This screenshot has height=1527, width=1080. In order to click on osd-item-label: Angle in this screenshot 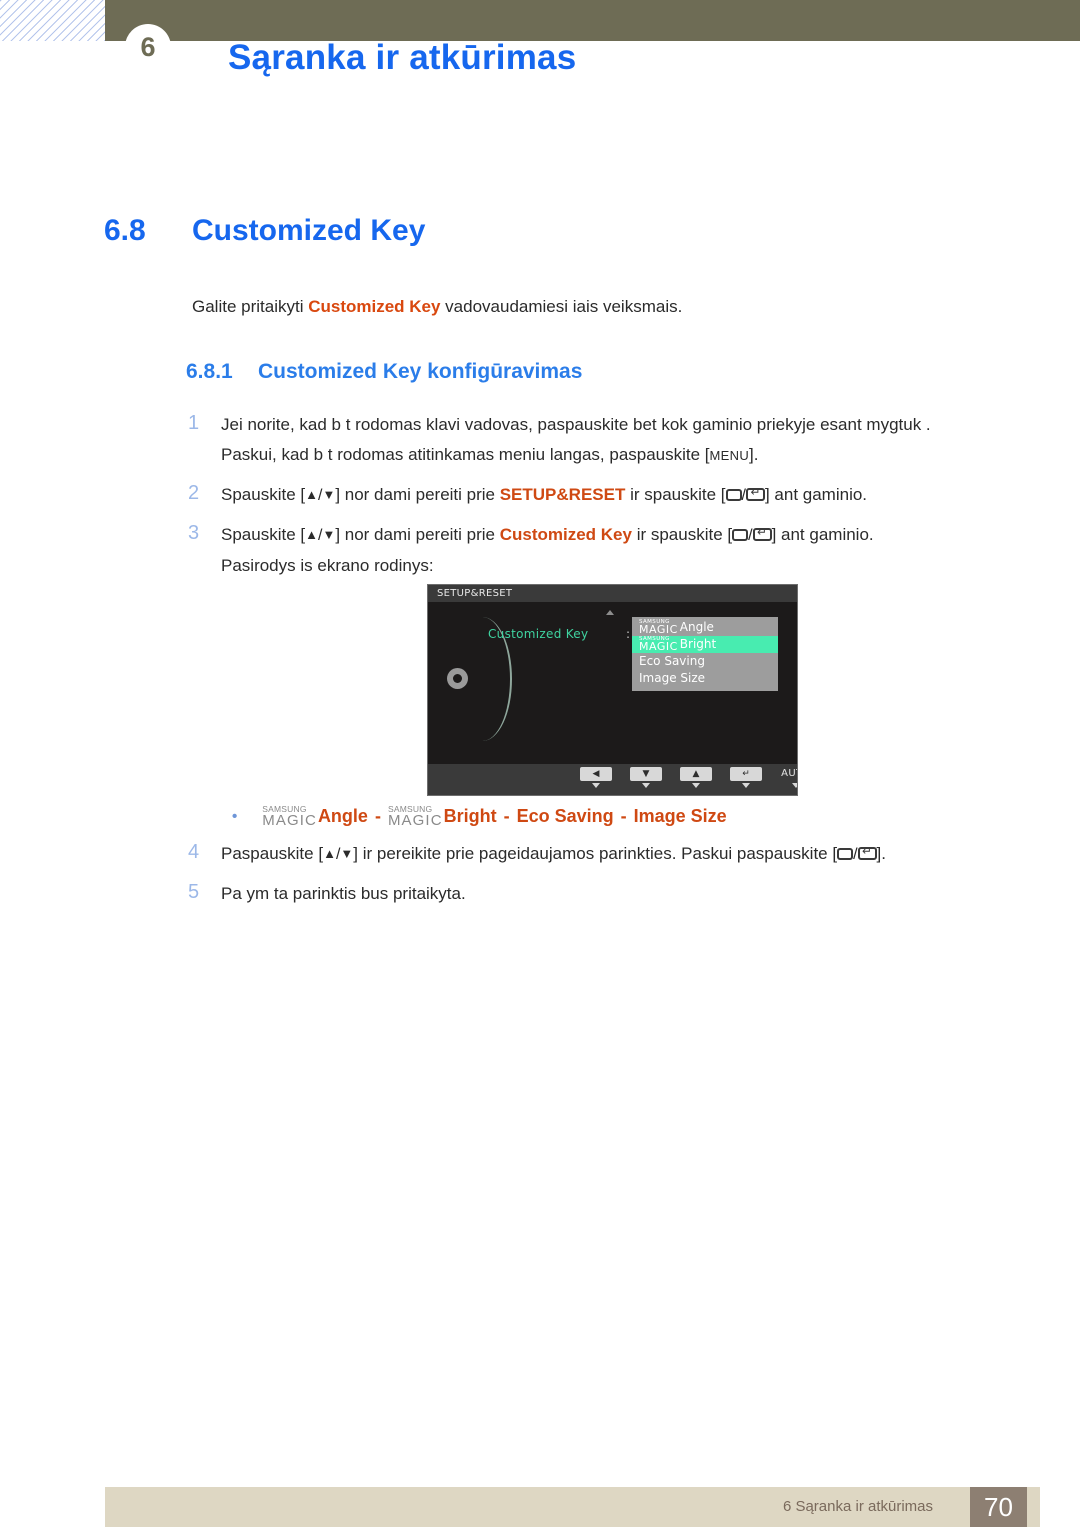, I will do `click(696, 627)`.